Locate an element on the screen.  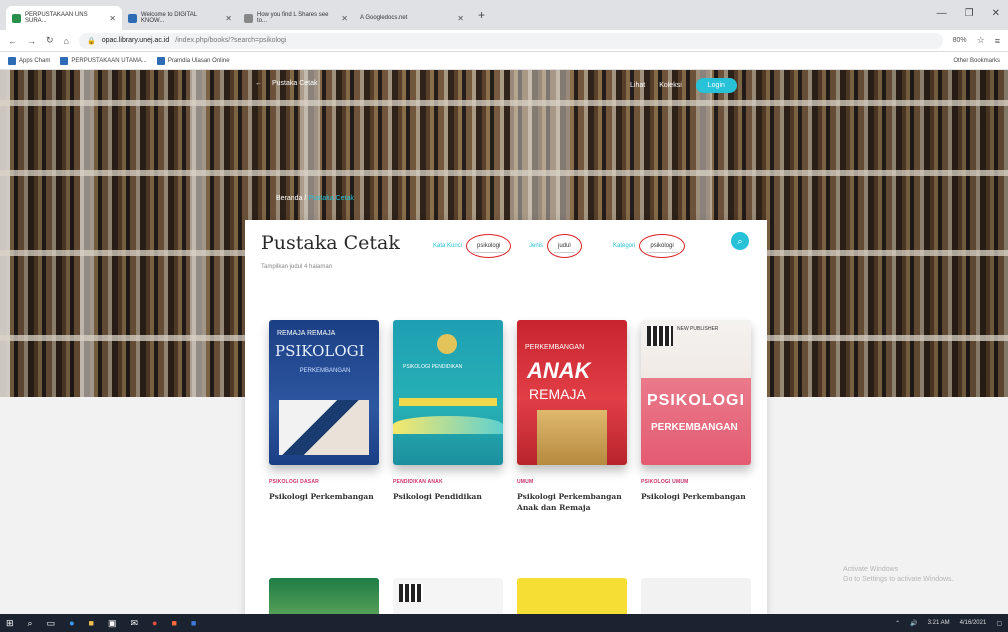
nav-link-koleksi: Koleksi is located at coordinates (670, 85).